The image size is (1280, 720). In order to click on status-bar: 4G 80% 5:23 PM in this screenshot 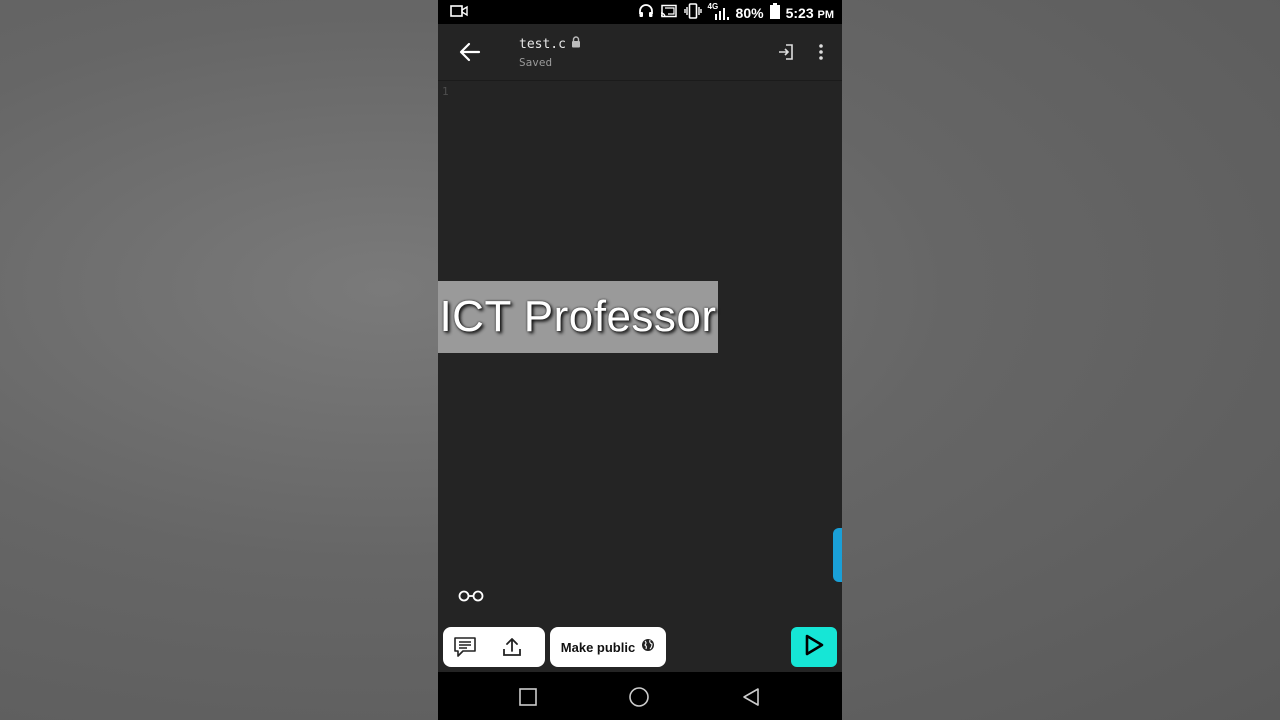, I will do `click(640, 12)`.